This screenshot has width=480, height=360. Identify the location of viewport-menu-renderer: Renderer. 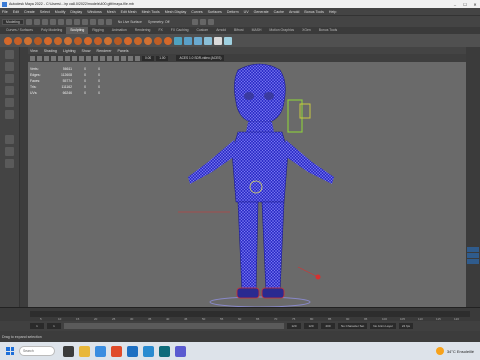
(104, 51).